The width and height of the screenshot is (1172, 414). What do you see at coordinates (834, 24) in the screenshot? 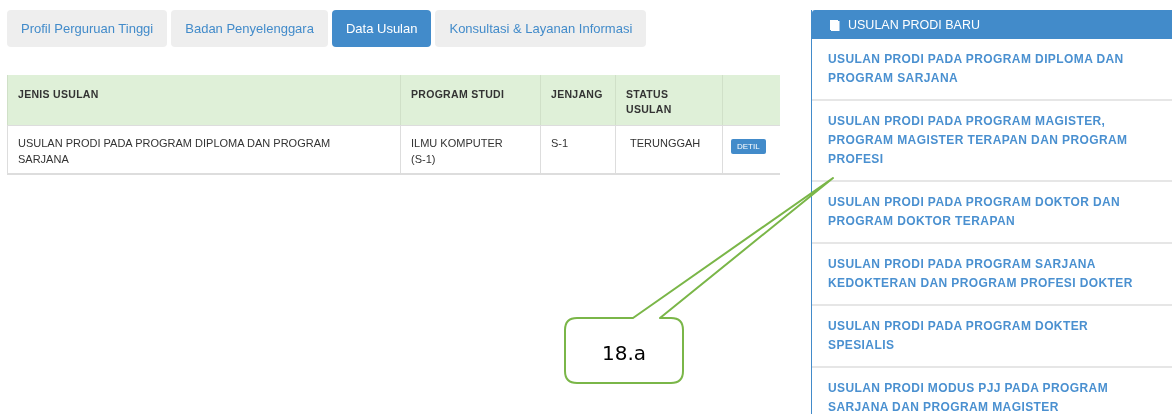
I see `book-icon` at bounding box center [834, 24].